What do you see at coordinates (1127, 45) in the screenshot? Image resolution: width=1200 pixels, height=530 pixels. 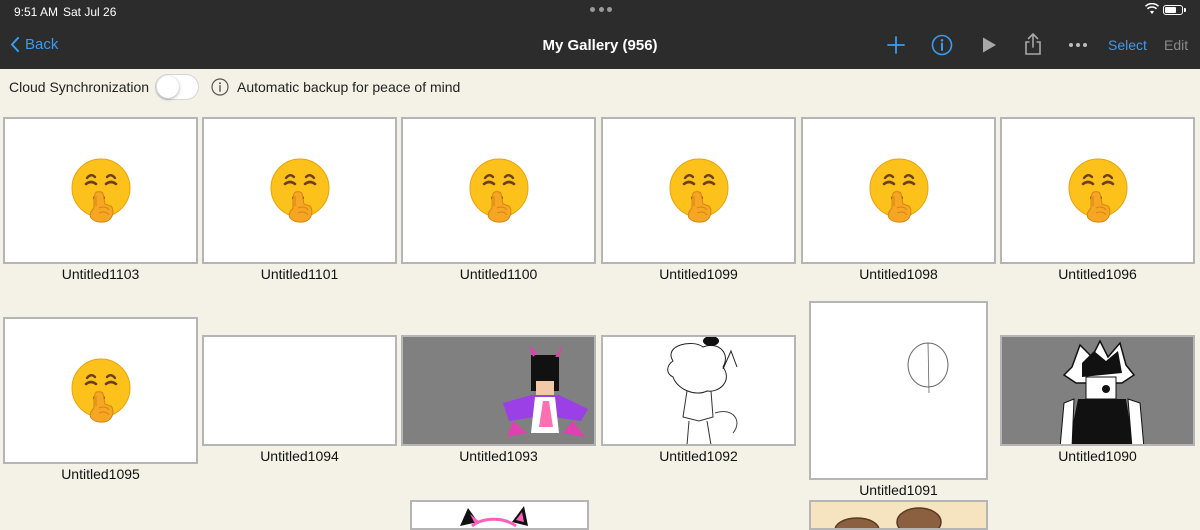 I see `select-button: Select` at bounding box center [1127, 45].